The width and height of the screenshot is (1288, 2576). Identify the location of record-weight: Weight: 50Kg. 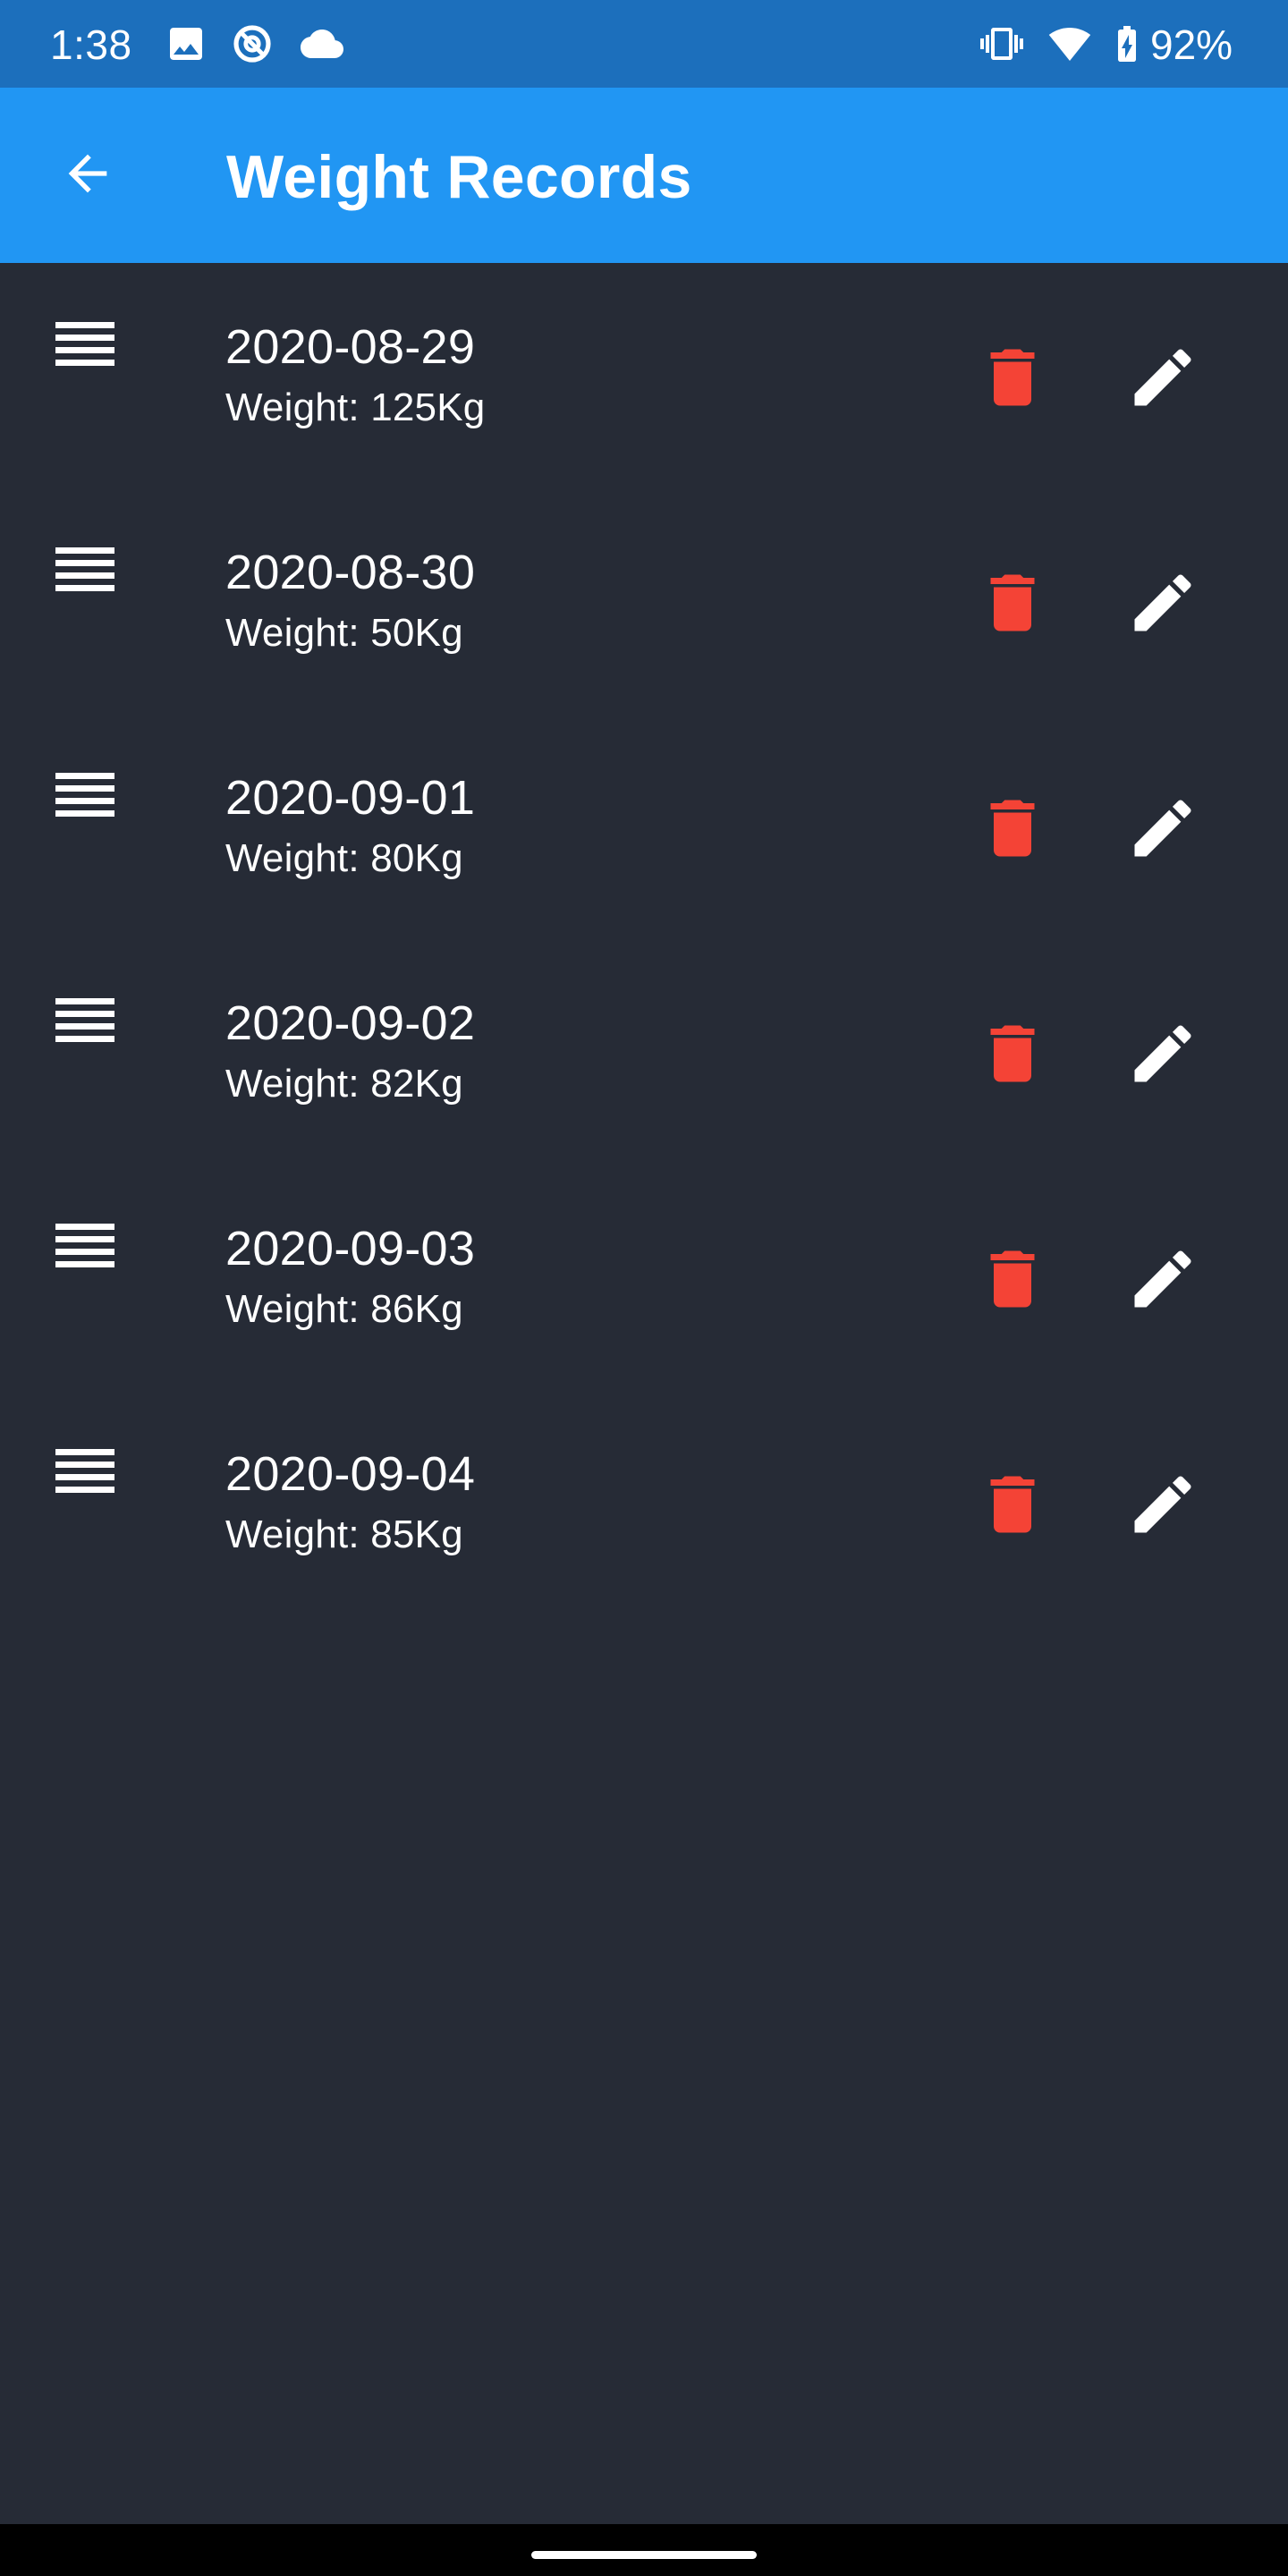
(344, 633).